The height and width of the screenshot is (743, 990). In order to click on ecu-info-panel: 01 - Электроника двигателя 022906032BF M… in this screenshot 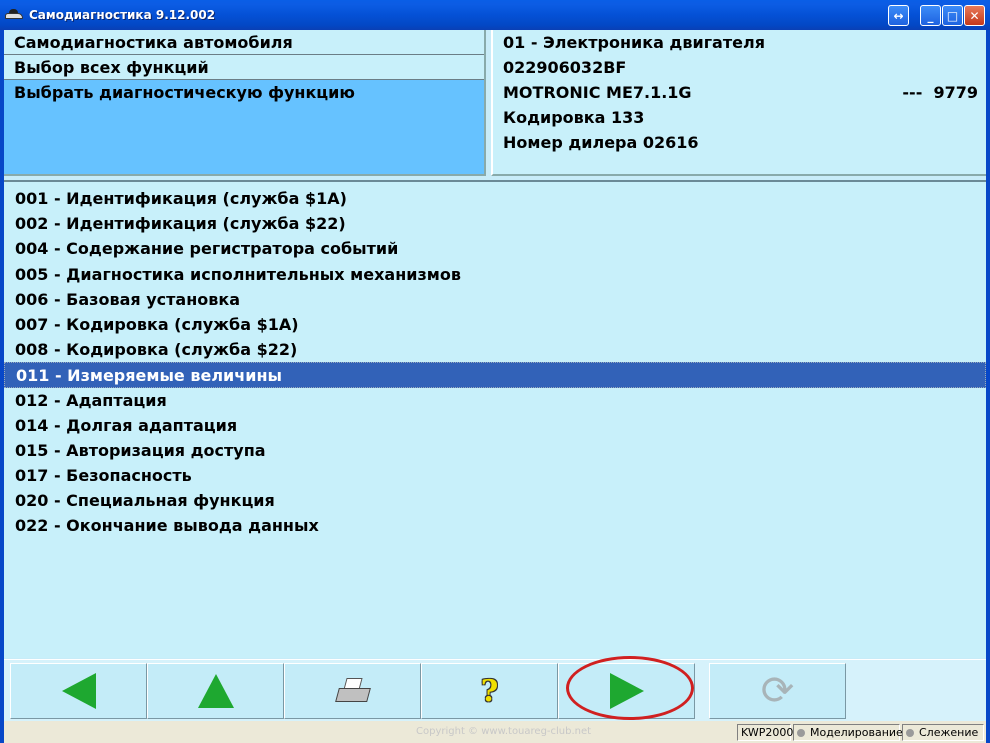, I will do `click(738, 103)`.